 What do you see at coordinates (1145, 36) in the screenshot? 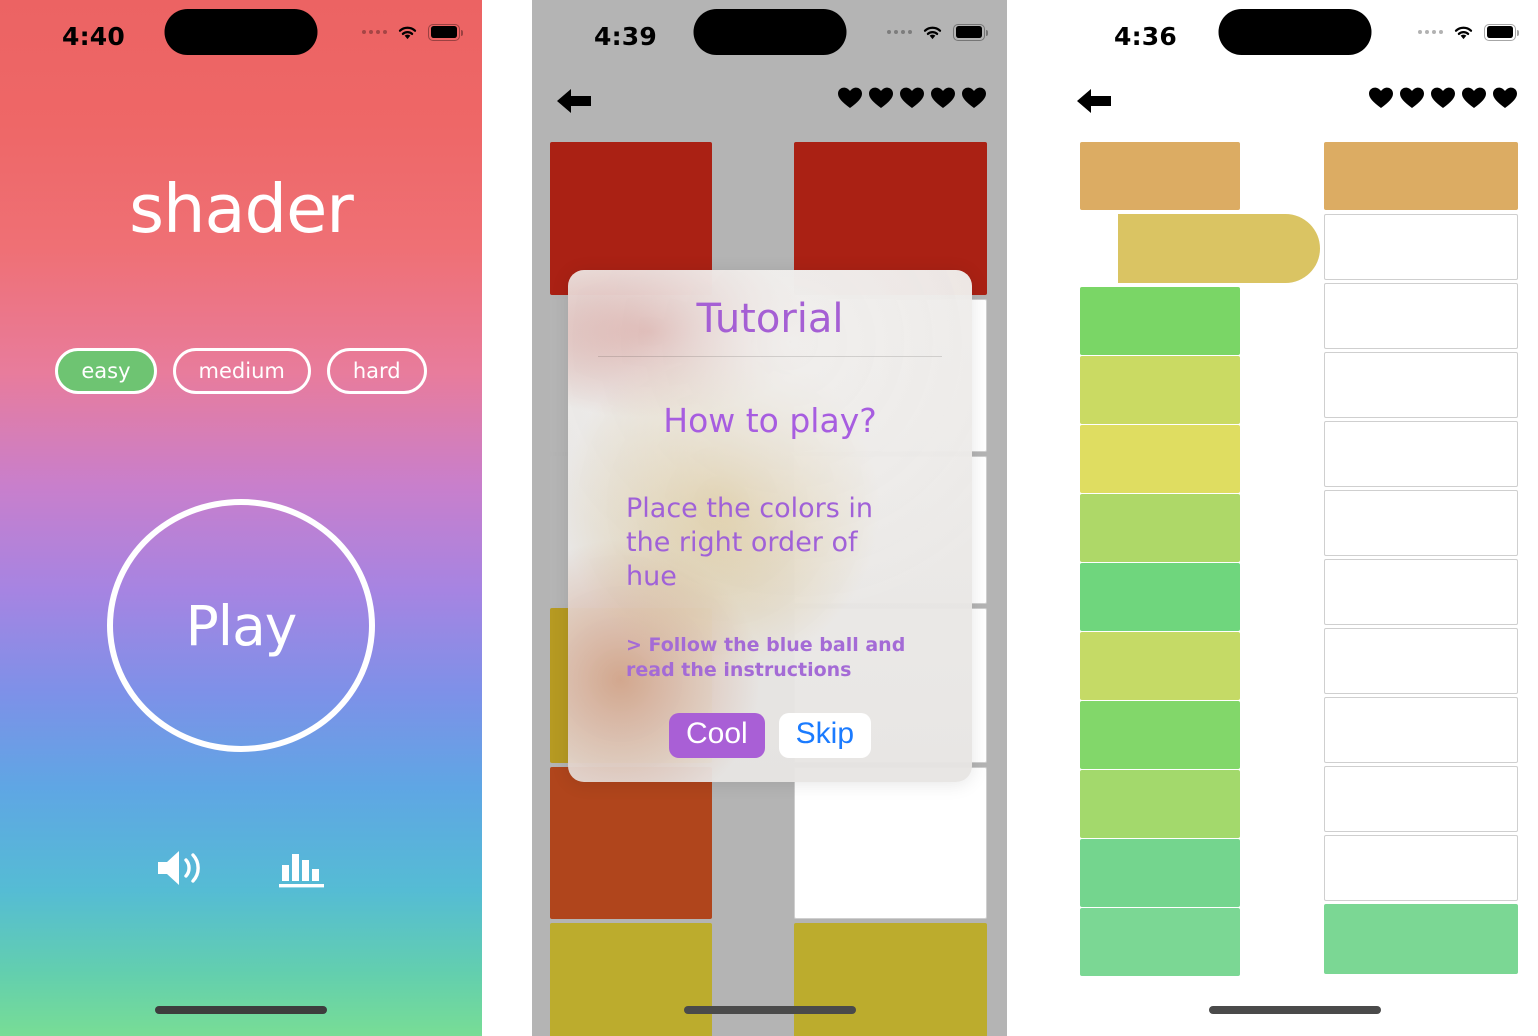
I see `status-time: 4:36` at bounding box center [1145, 36].